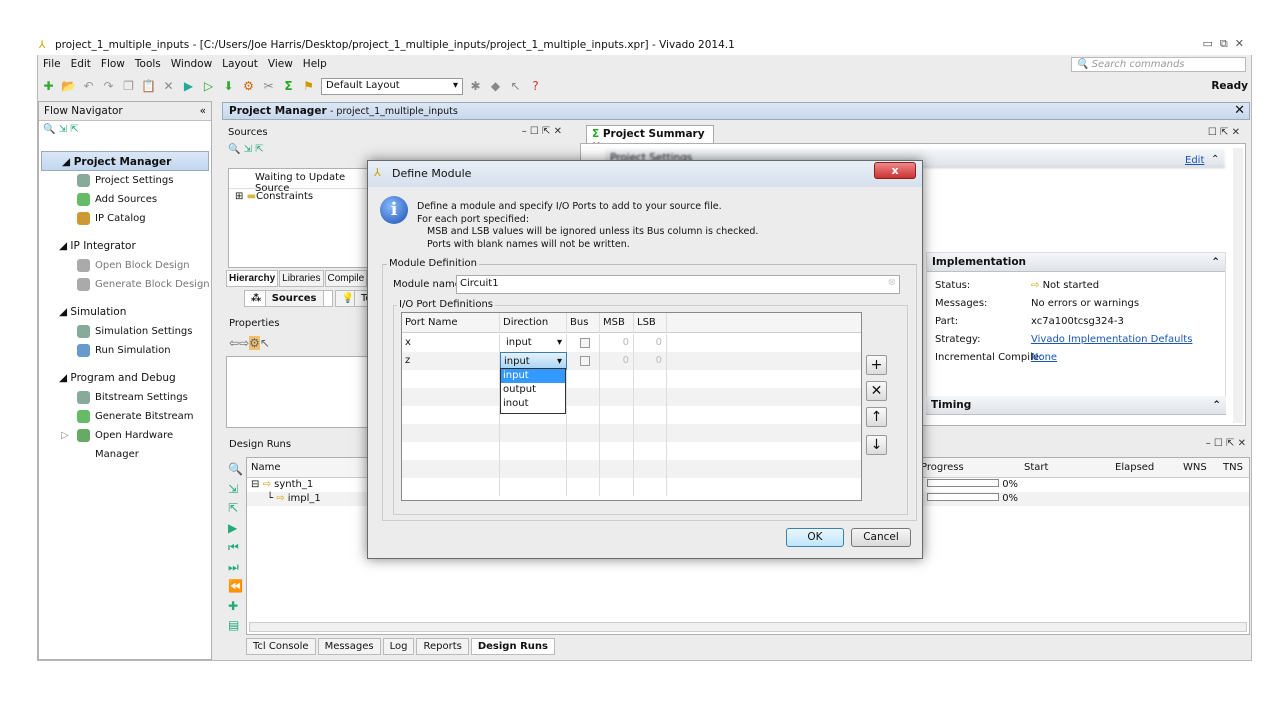  I want to click on menu-edit: Edit, so click(81, 64).